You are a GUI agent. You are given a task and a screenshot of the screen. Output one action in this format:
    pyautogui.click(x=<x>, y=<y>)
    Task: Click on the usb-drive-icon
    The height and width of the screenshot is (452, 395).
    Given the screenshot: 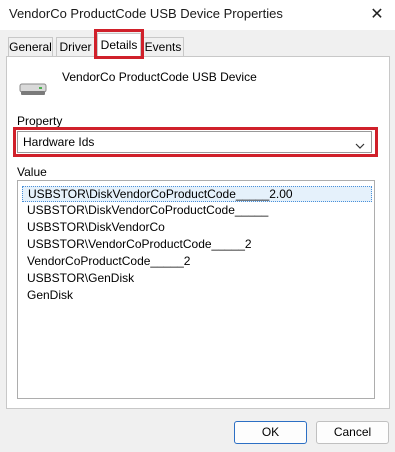 What is the action you would take?
    pyautogui.click(x=33, y=90)
    